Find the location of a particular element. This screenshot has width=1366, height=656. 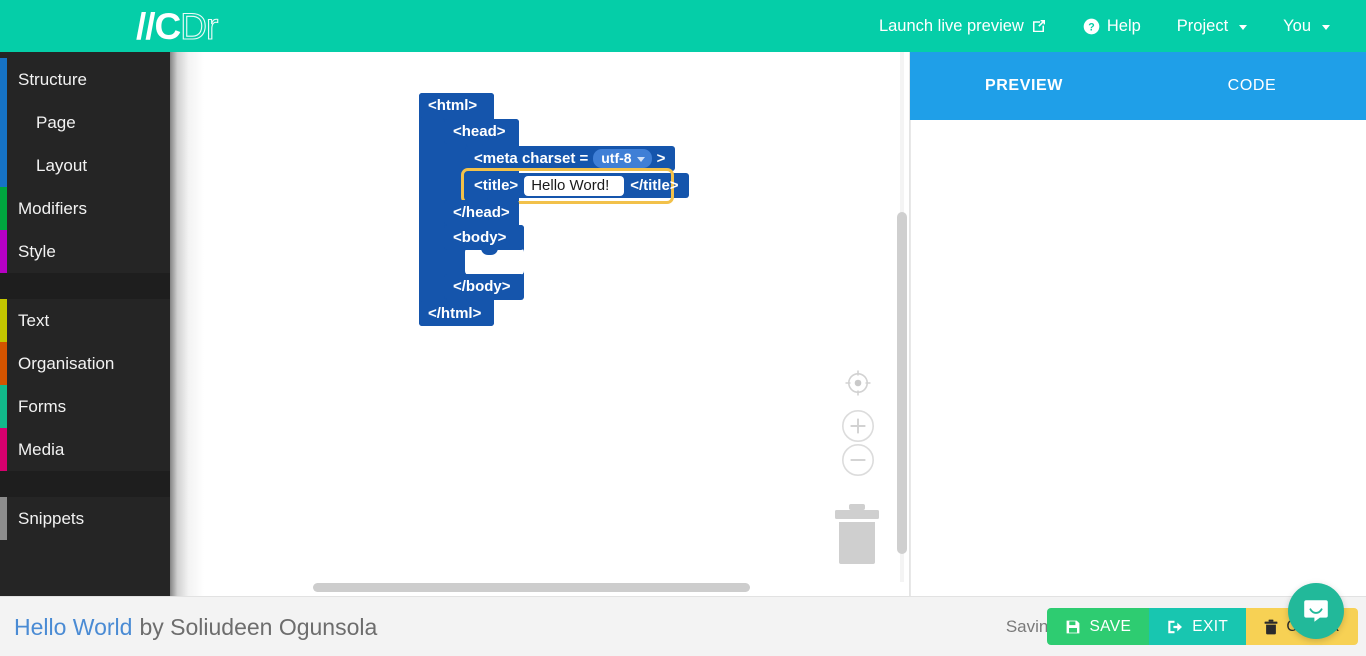

sidebar-item-modifiers: Modifiers is located at coordinates (85, 208).